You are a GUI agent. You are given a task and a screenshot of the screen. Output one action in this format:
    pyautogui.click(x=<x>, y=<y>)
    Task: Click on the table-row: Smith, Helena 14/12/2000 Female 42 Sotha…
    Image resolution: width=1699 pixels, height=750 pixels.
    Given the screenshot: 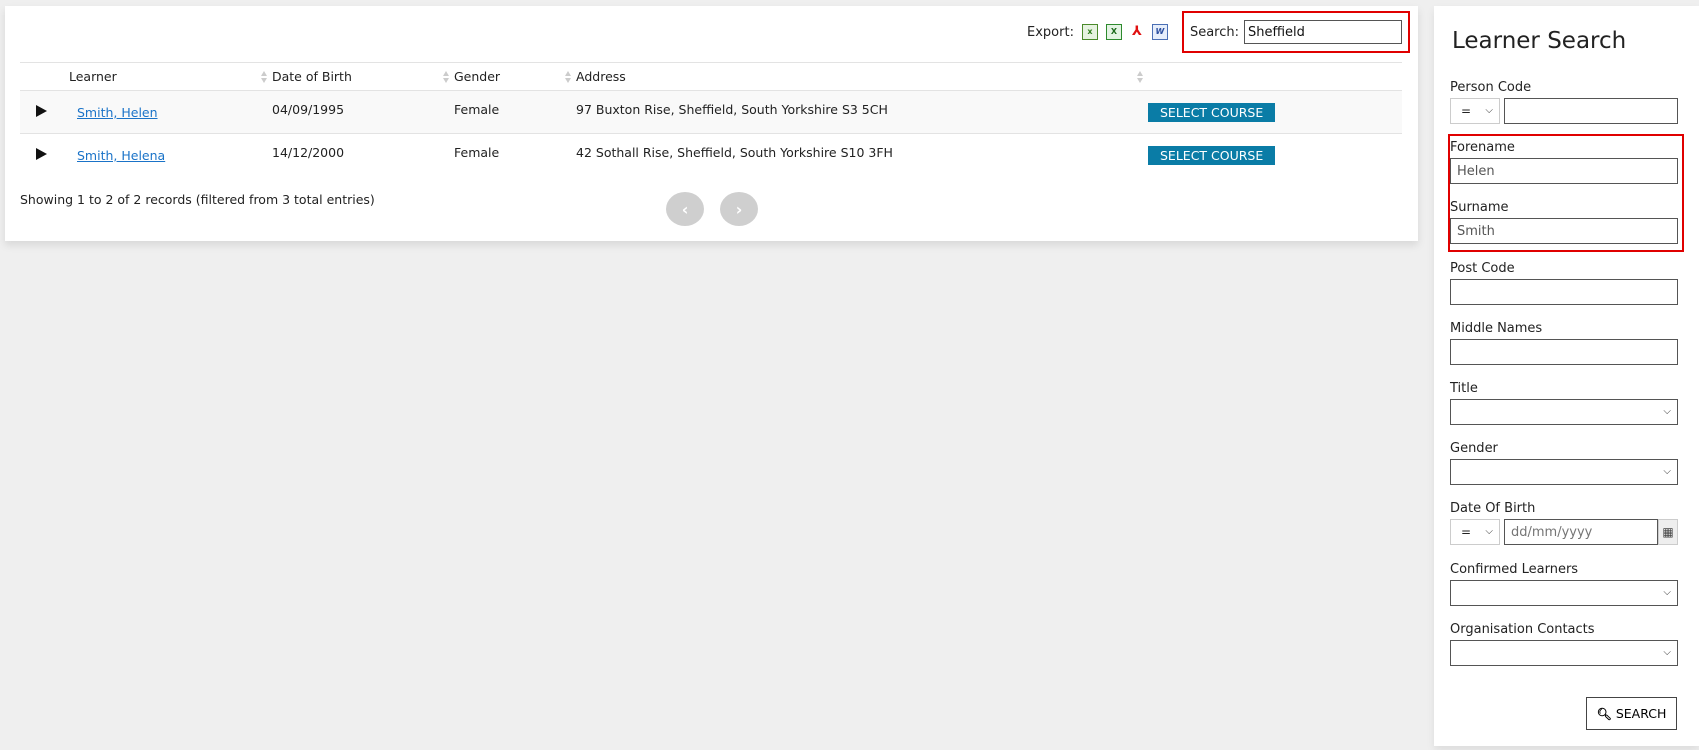 What is the action you would take?
    pyautogui.click(x=711, y=155)
    